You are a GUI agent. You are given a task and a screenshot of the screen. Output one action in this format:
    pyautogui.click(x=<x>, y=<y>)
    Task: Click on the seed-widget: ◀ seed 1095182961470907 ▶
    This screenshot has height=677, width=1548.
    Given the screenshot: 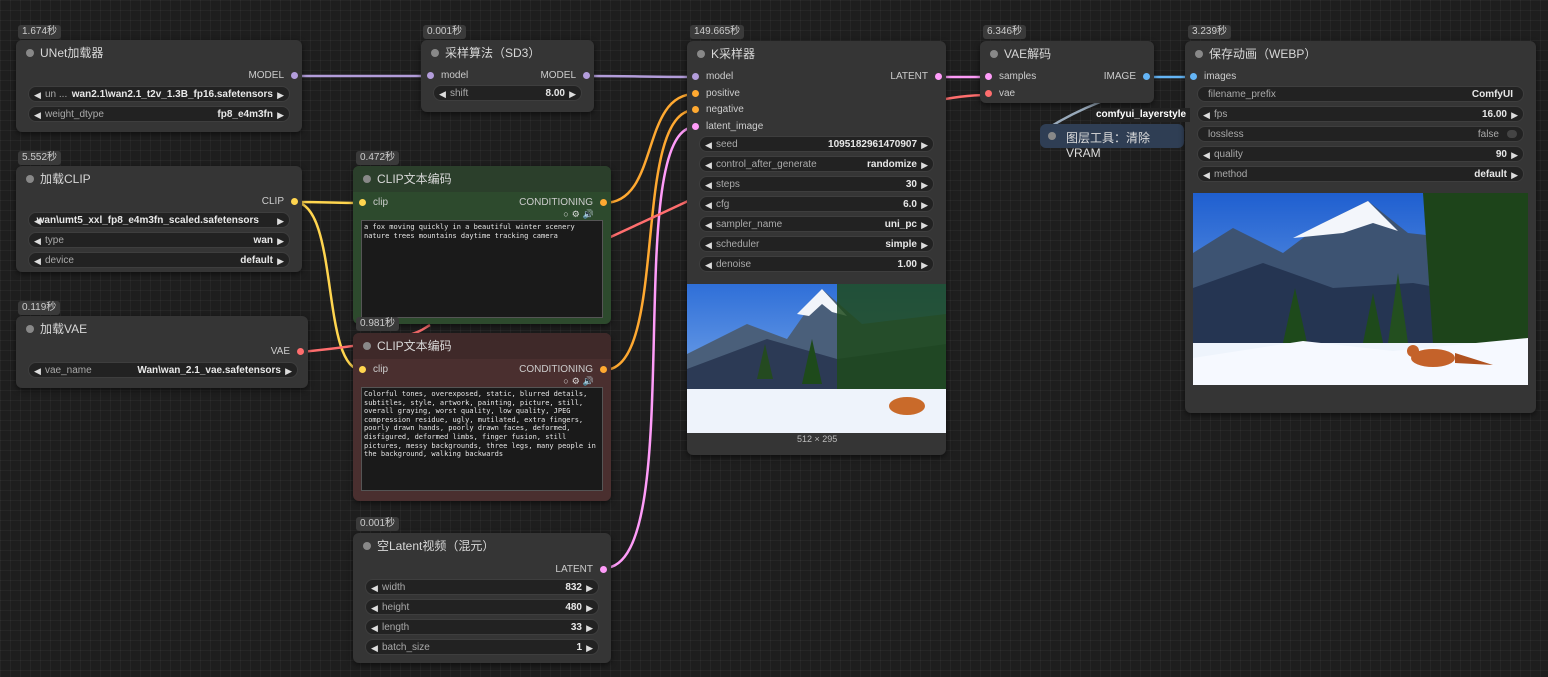 What is the action you would take?
    pyautogui.click(x=816, y=144)
    